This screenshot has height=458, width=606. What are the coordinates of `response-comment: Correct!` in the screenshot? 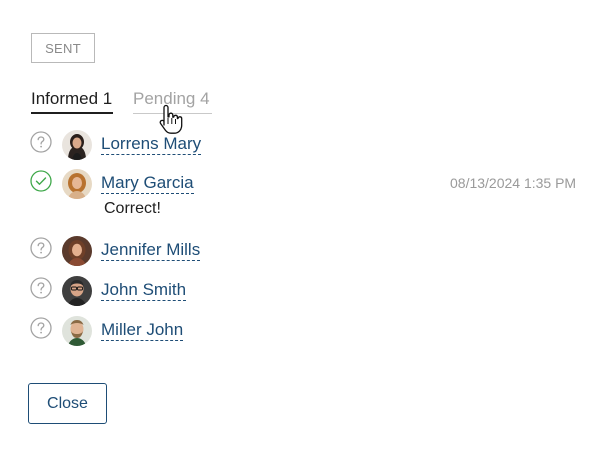 It's located at (132, 208).